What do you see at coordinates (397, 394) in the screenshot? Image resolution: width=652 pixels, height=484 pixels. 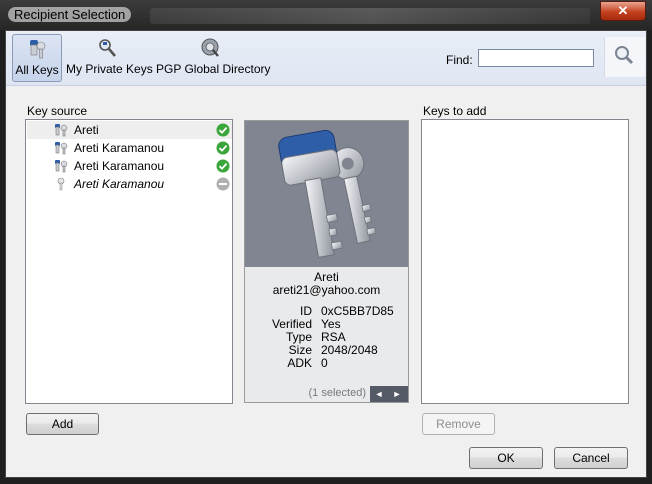 I see `next-key-button: ►` at bounding box center [397, 394].